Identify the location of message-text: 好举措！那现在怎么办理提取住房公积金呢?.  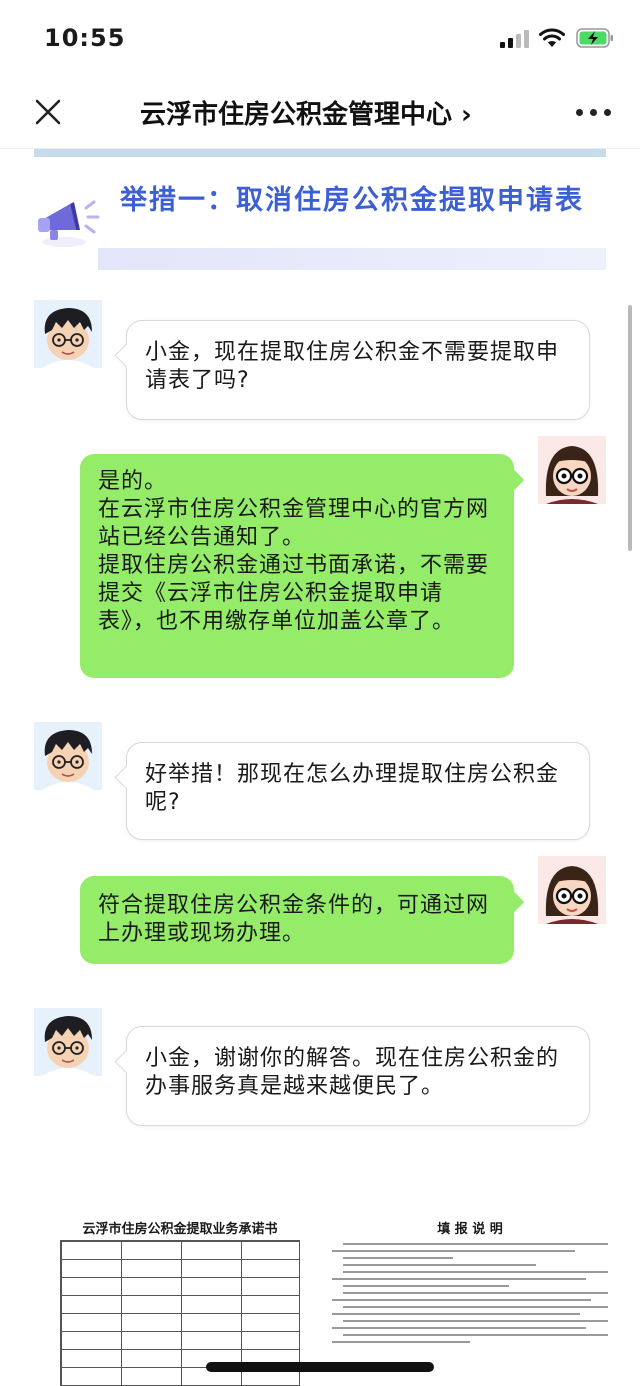
(352, 788).